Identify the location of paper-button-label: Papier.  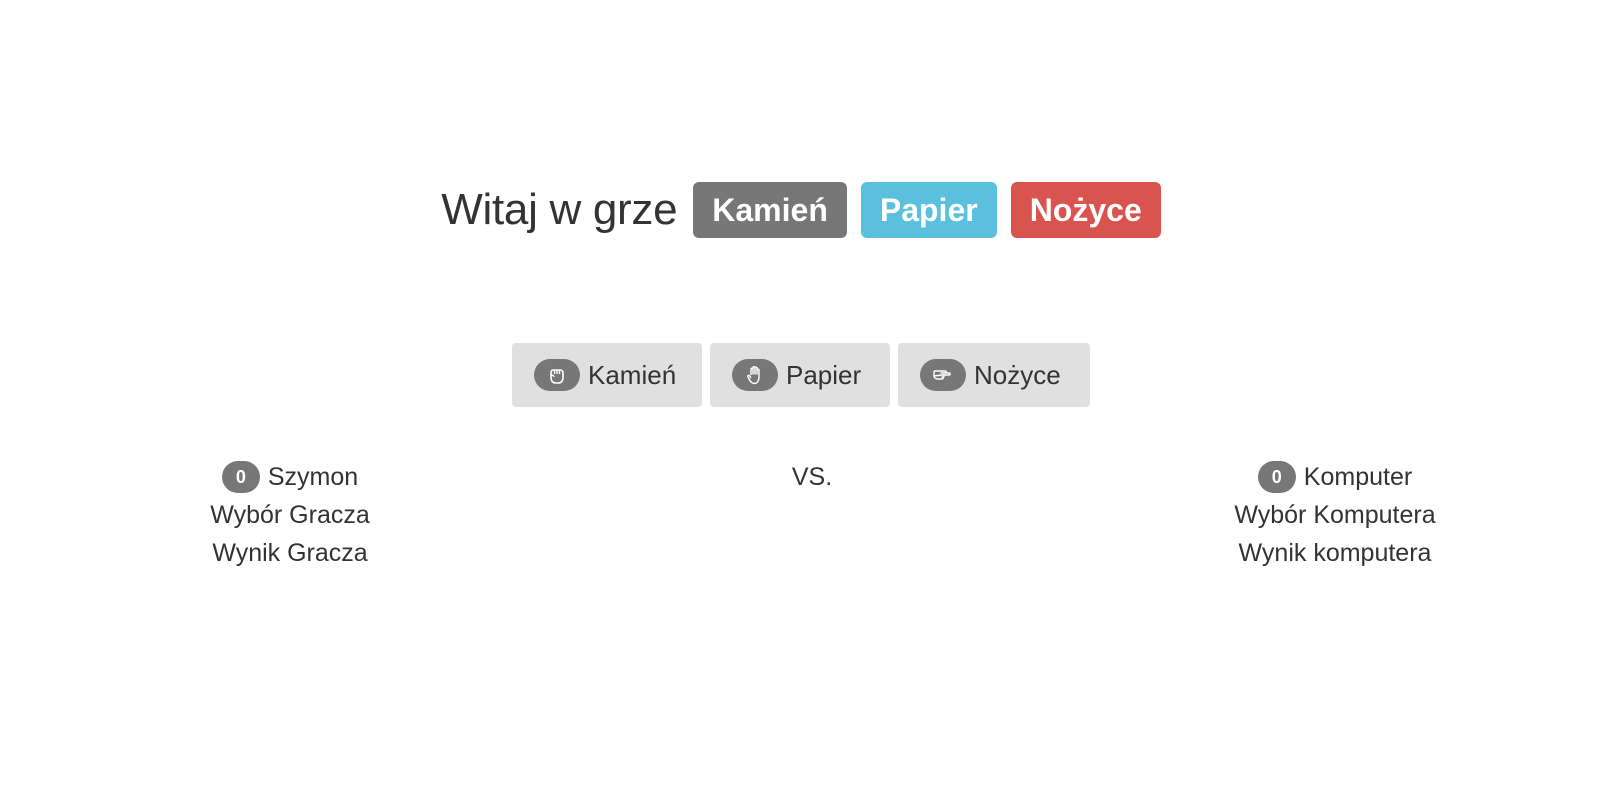
(824, 374).